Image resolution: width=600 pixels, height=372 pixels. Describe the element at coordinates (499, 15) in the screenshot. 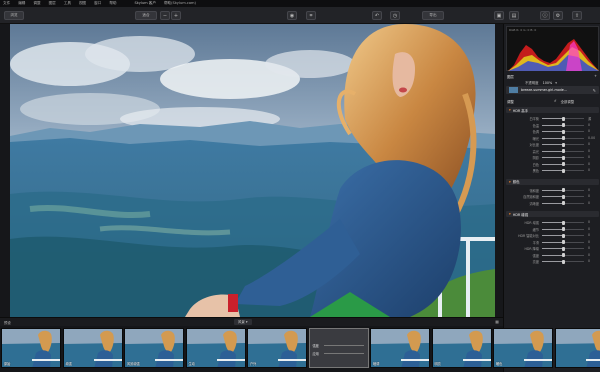

I see `image-view-icon: ▣` at that location.